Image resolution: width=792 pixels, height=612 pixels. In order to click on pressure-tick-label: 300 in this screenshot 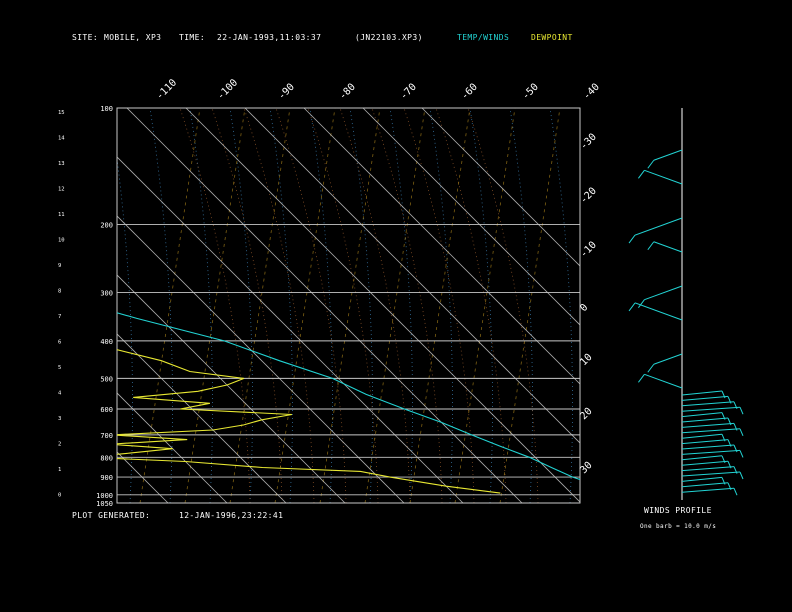, I will do `click(106, 294)`.